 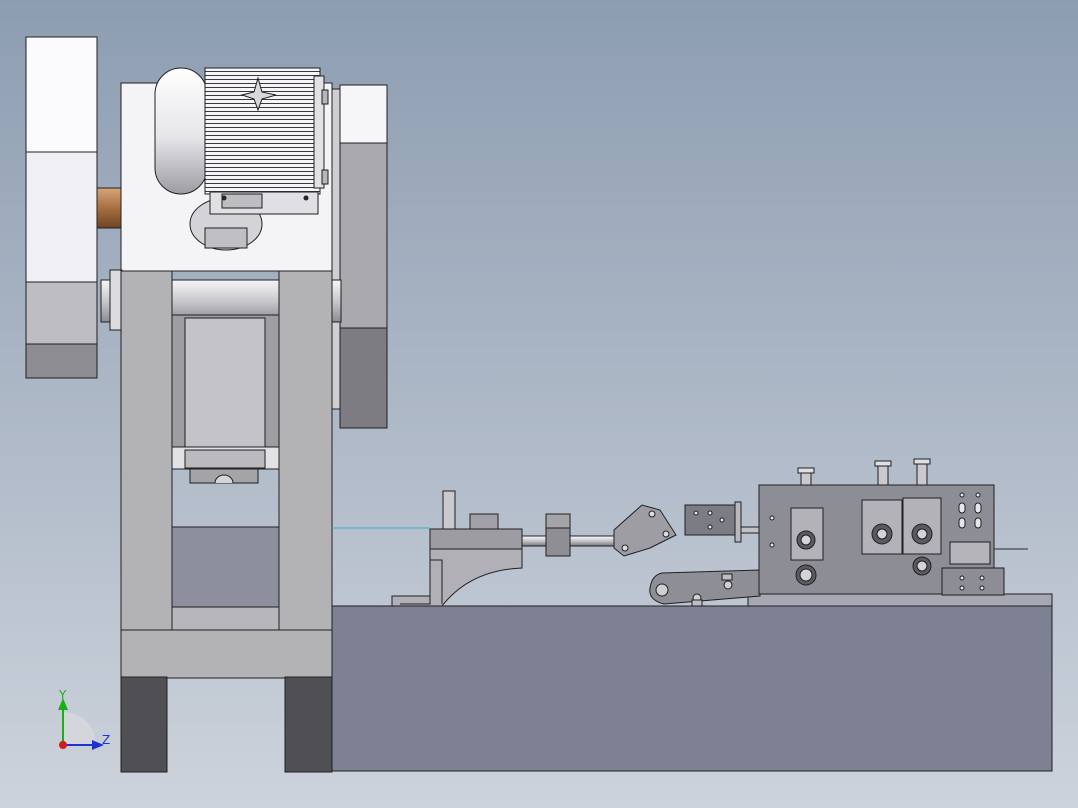 I want to click on drive-shaft-hub, so click(x=109, y=208).